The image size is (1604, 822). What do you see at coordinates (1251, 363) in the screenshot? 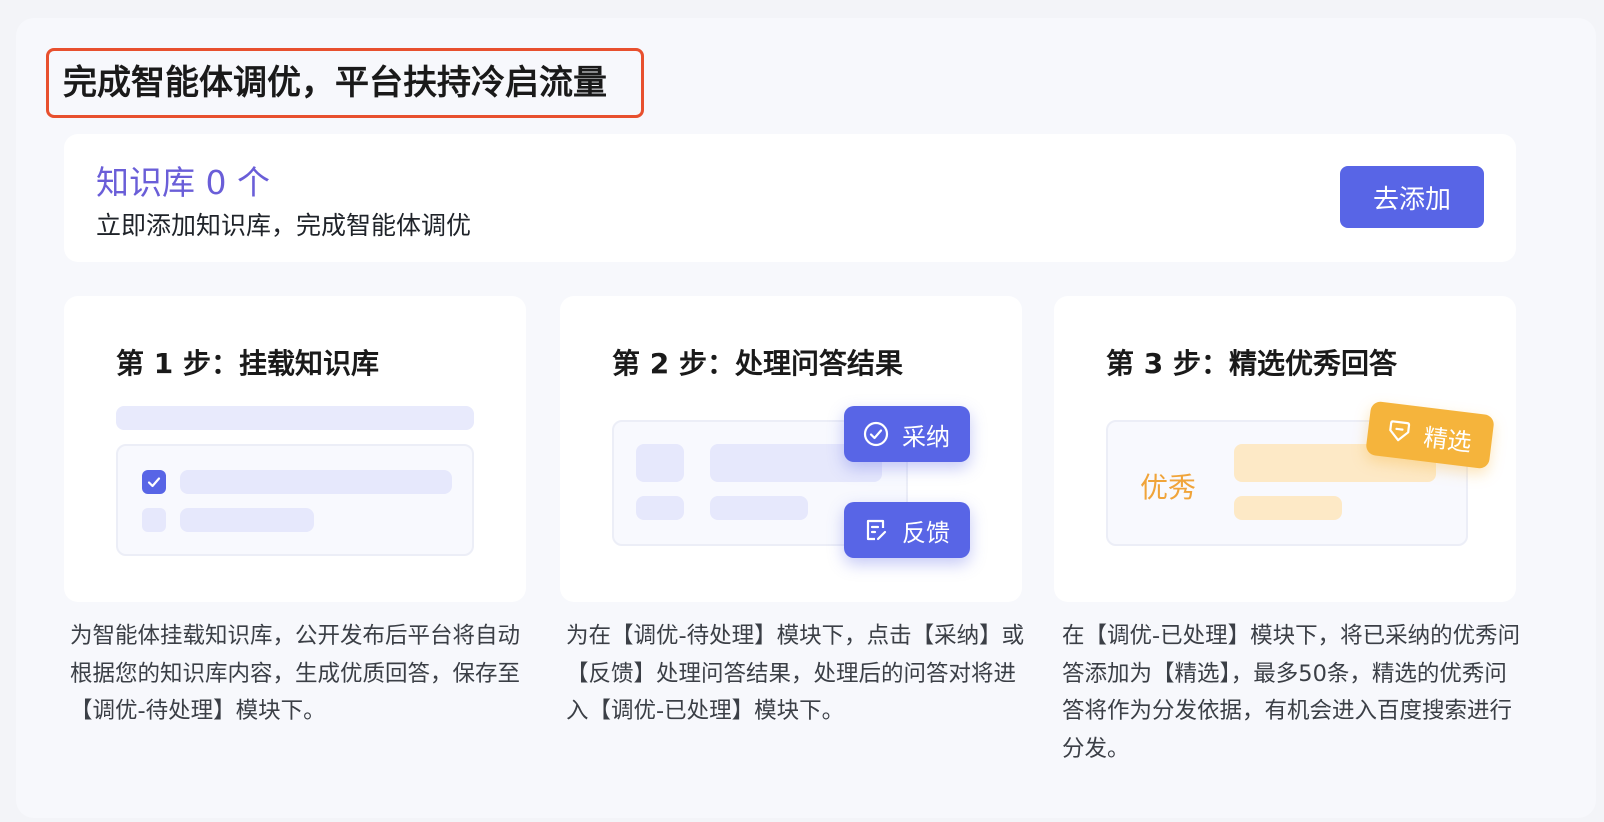
I see `step-3-title: 第 3 步：精选优秀回答` at bounding box center [1251, 363].